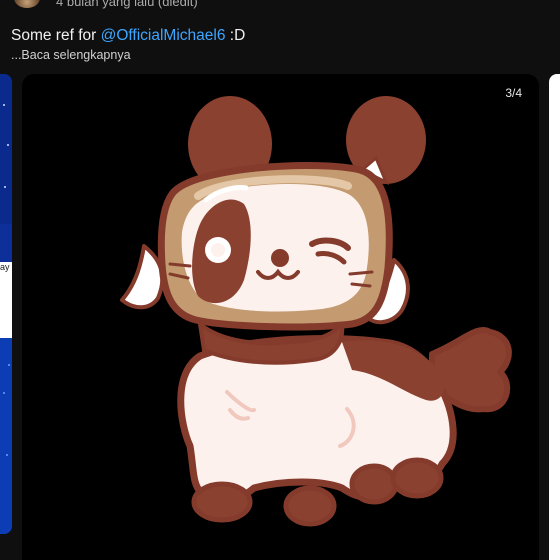 Image resolution: width=560 pixels, height=560 pixels. I want to click on post-header: 4 bulan yang lalu (diedit), so click(280, 10).